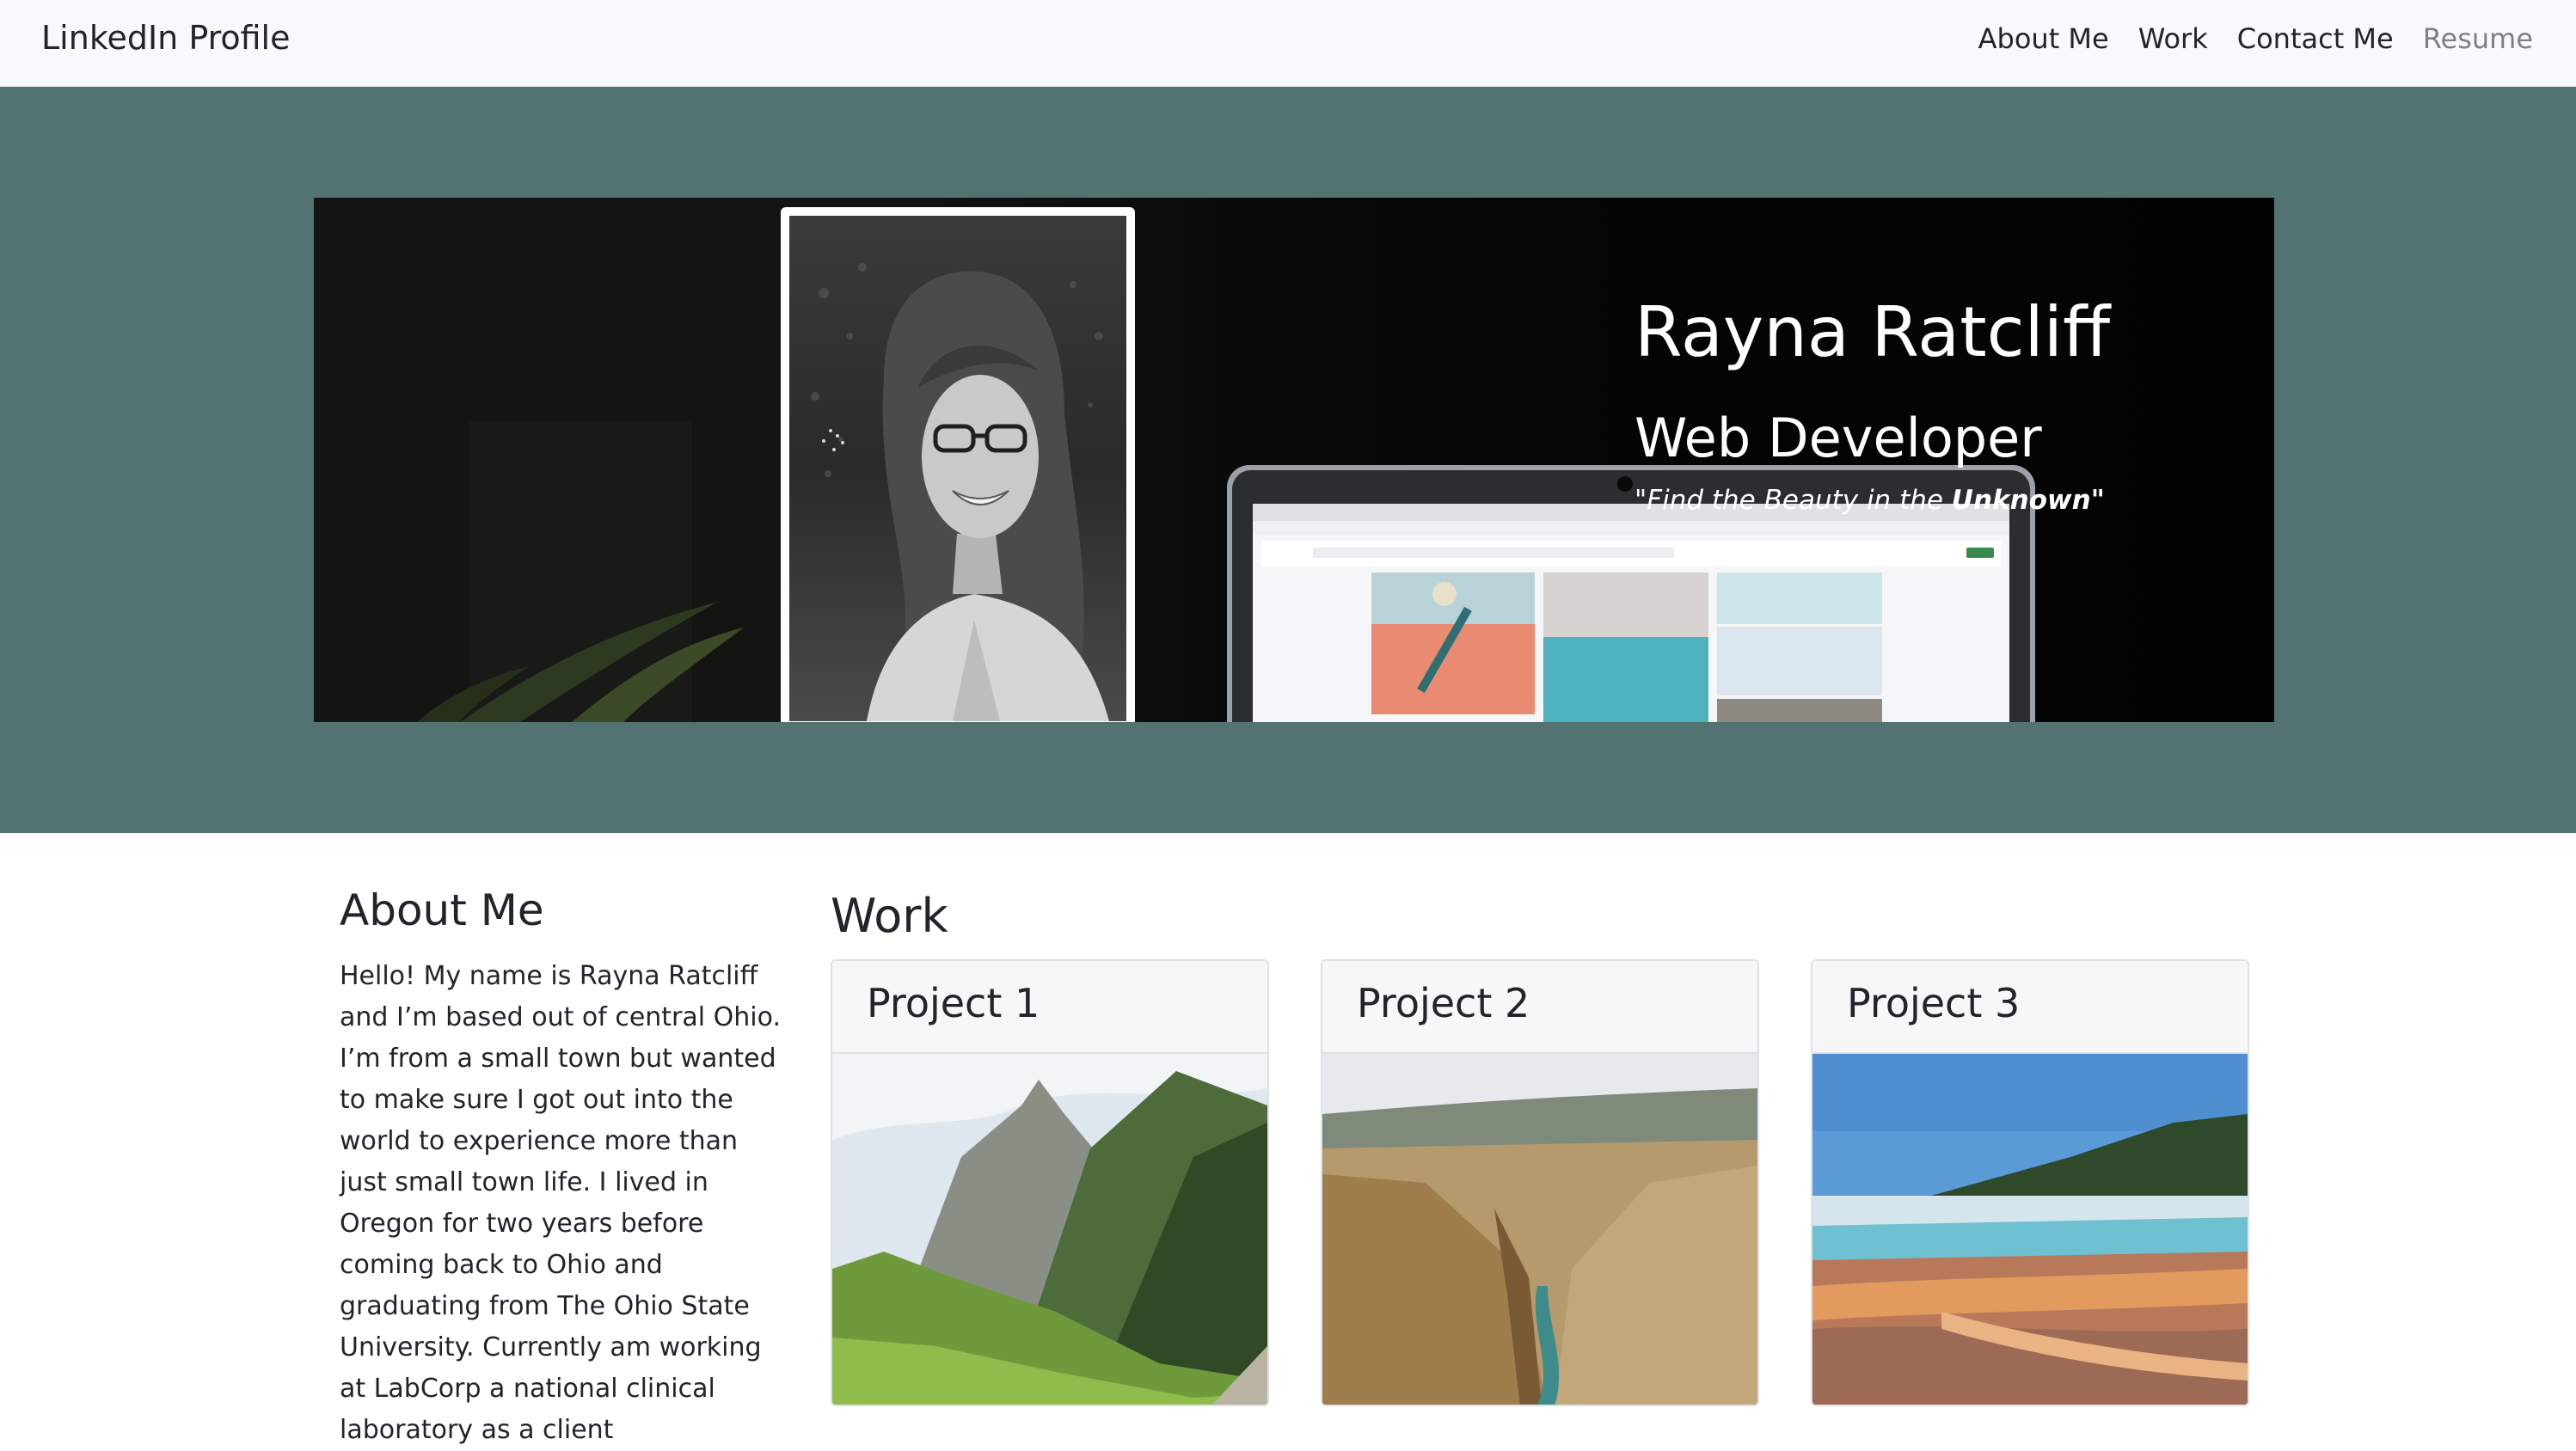 The height and width of the screenshot is (1451, 2576). I want to click on work-heading: Work, so click(889, 916).